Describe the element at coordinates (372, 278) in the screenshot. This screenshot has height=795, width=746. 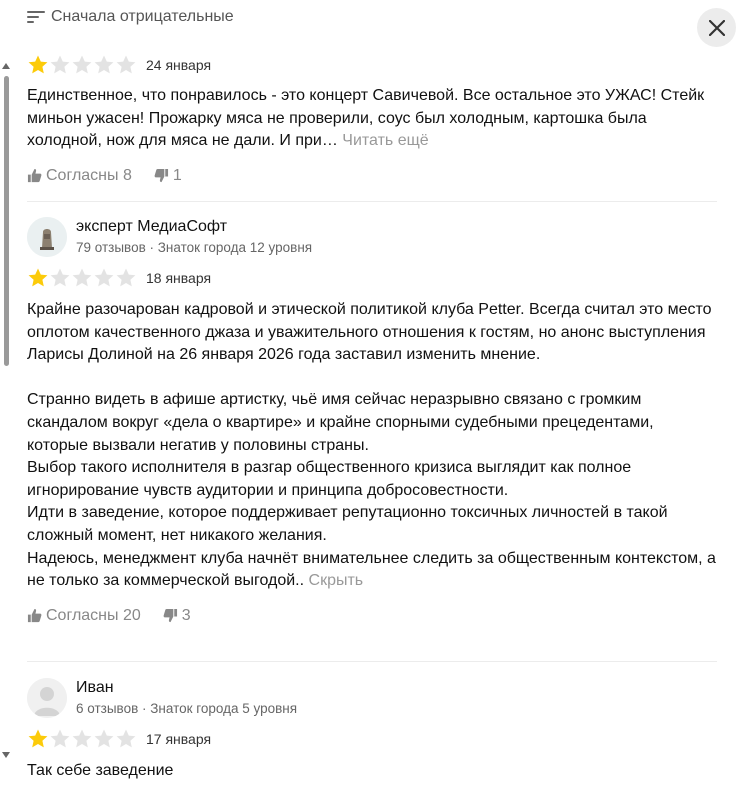
I see `rating-row: 18 января` at that location.